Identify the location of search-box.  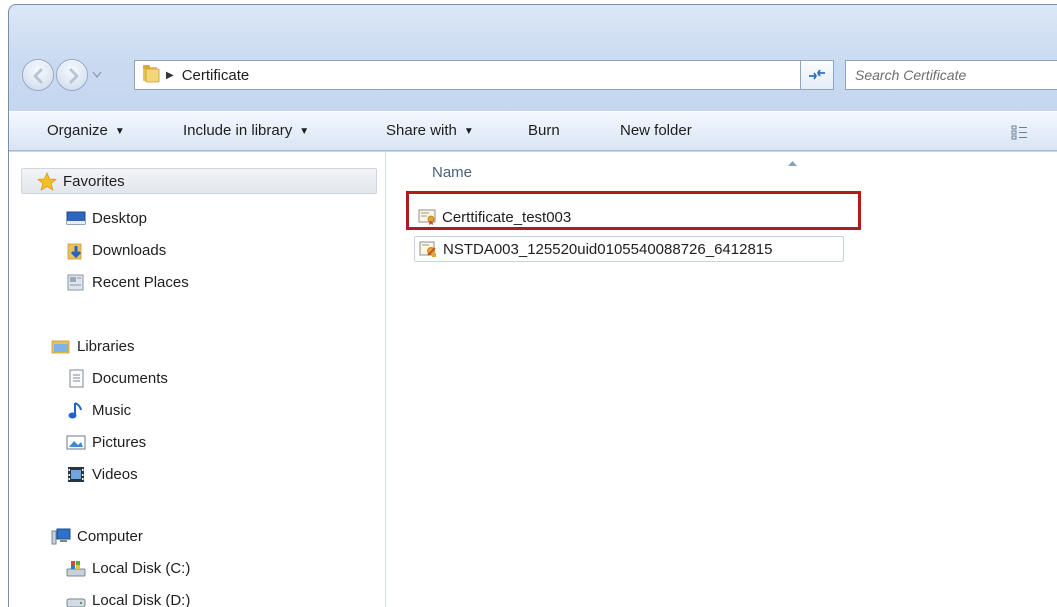
(951, 75).